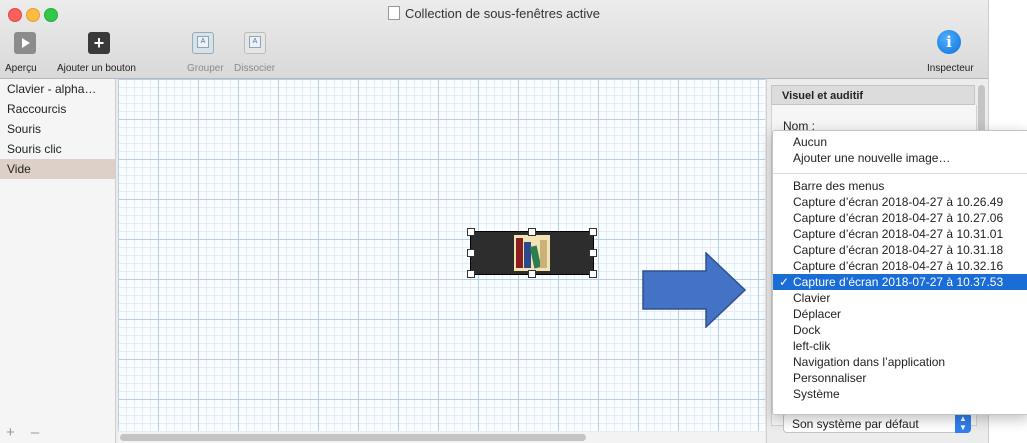  Describe the element at coordinates (900, 346) in the screenshot. I see `menu-item: left-clik` at that location.